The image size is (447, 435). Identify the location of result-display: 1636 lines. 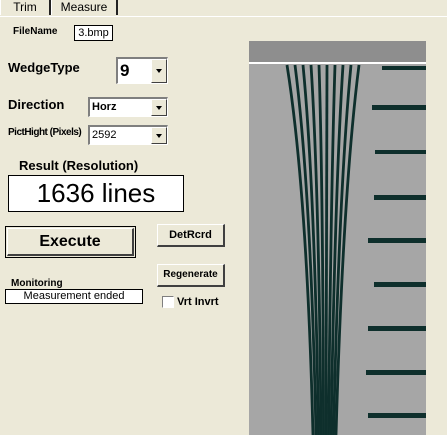
(96, 193).